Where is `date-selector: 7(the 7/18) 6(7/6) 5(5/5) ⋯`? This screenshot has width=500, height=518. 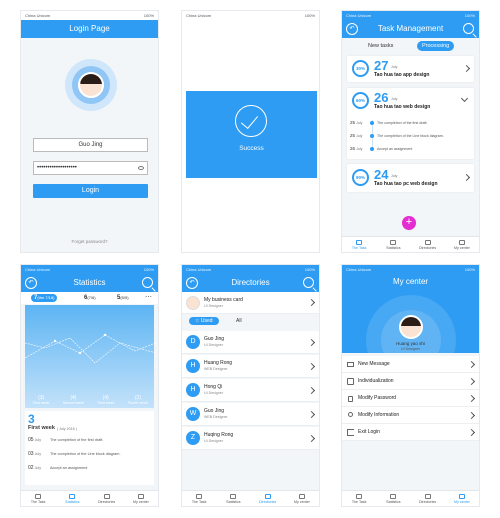 date-selector: 7(the 7/18) 6(7/6) 5(5/5) ⋯ is located at coordinates (89, 298).